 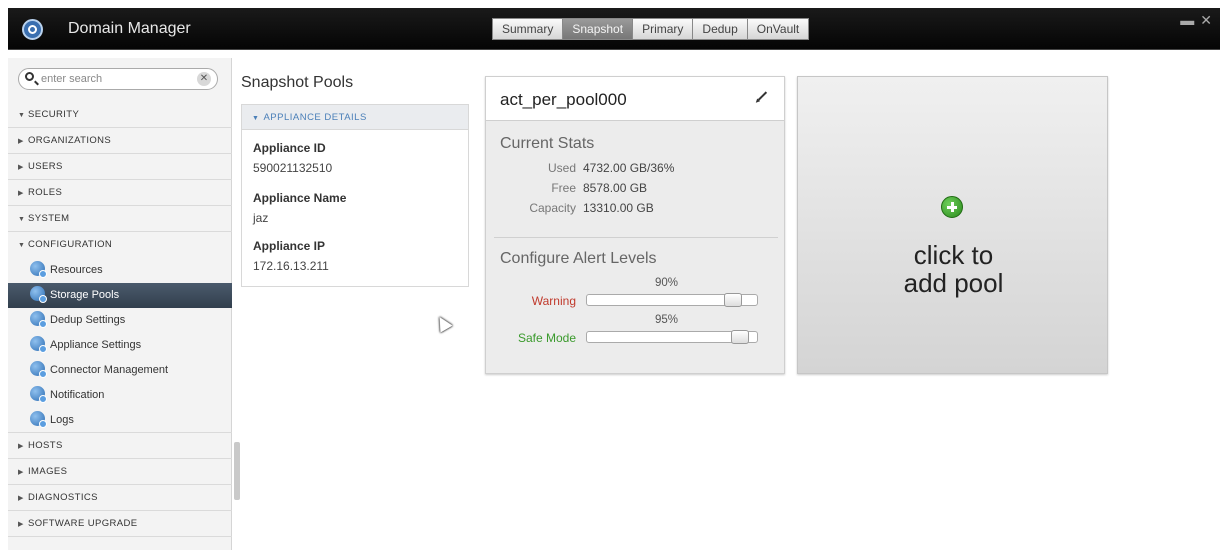 What do you see at coordinates (315, 117) in the screenshot?
I see `appliance-details-heading: APPLIANCE DETAILS` at bounding box center [315, 117].